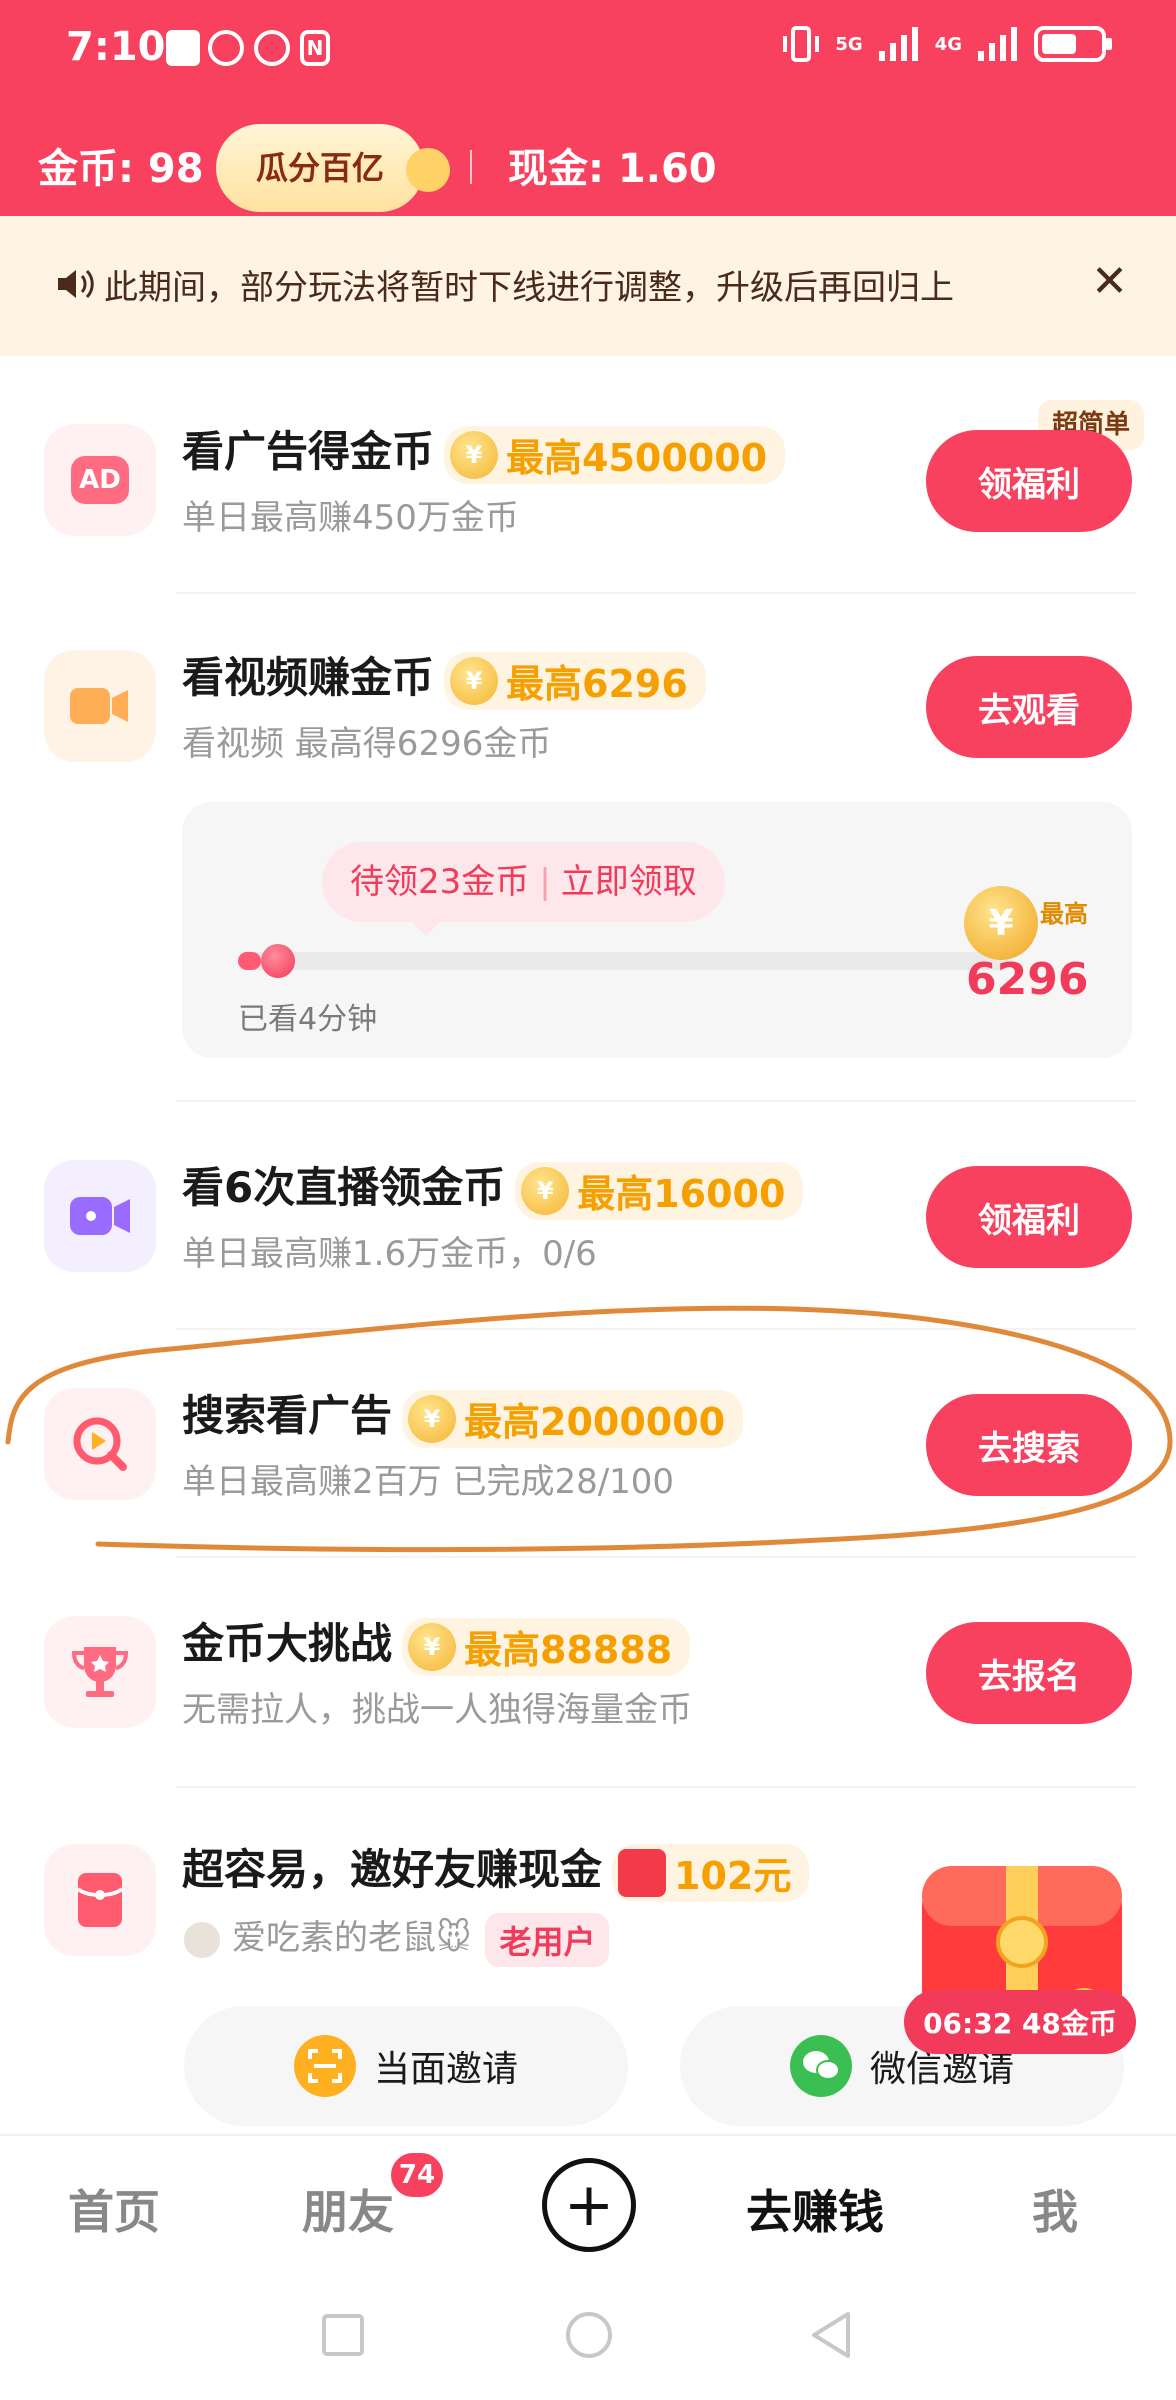 The width and height of the screenshot is (1176, 2400). I want to click on task-title-text: 看视频赚金币, so click(308, 677).